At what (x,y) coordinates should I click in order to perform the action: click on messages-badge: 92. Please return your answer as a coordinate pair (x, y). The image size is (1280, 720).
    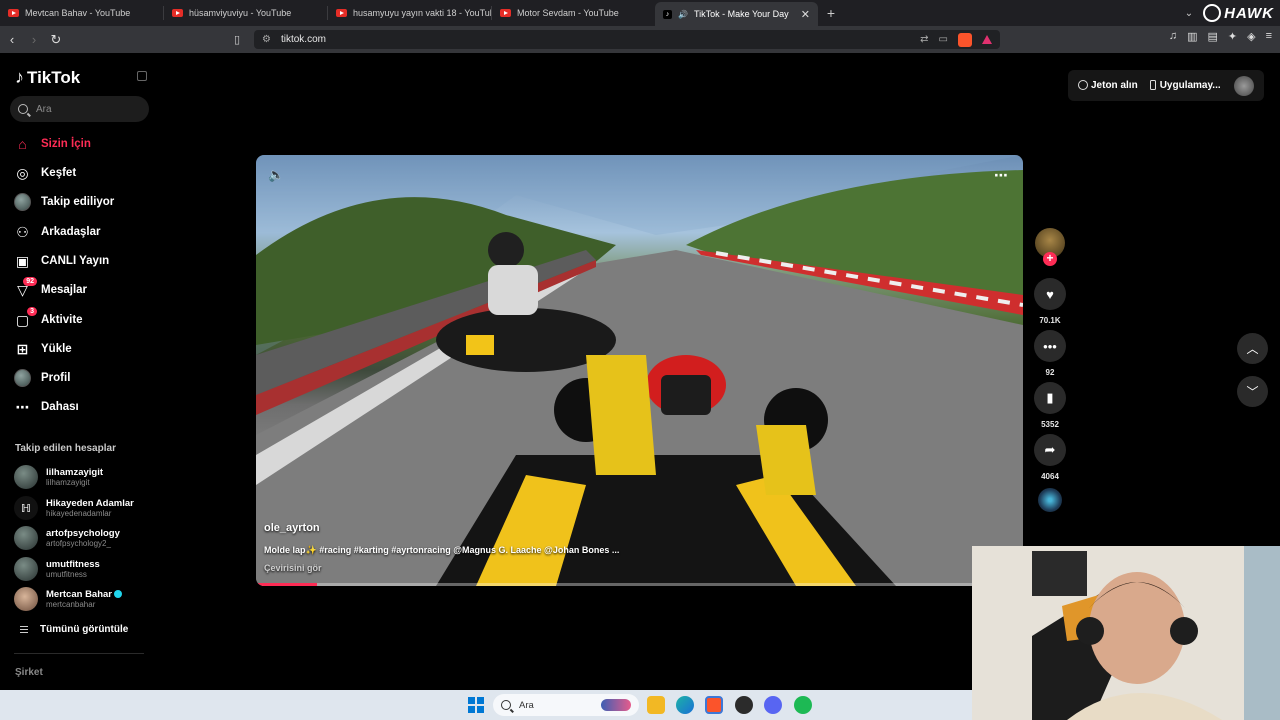
    Looking at the image, I should click on (30, 281).